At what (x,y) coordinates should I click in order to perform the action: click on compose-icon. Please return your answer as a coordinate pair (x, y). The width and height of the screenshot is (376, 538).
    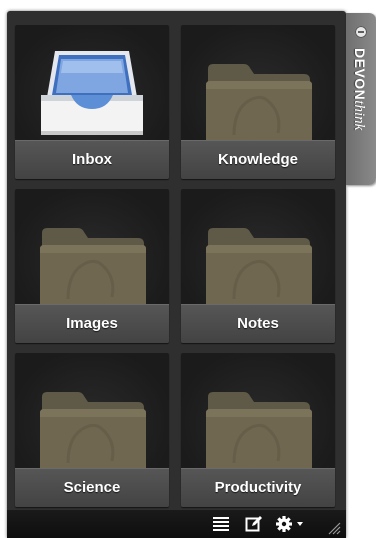
    Looking at the image, I should click on (254, 524).